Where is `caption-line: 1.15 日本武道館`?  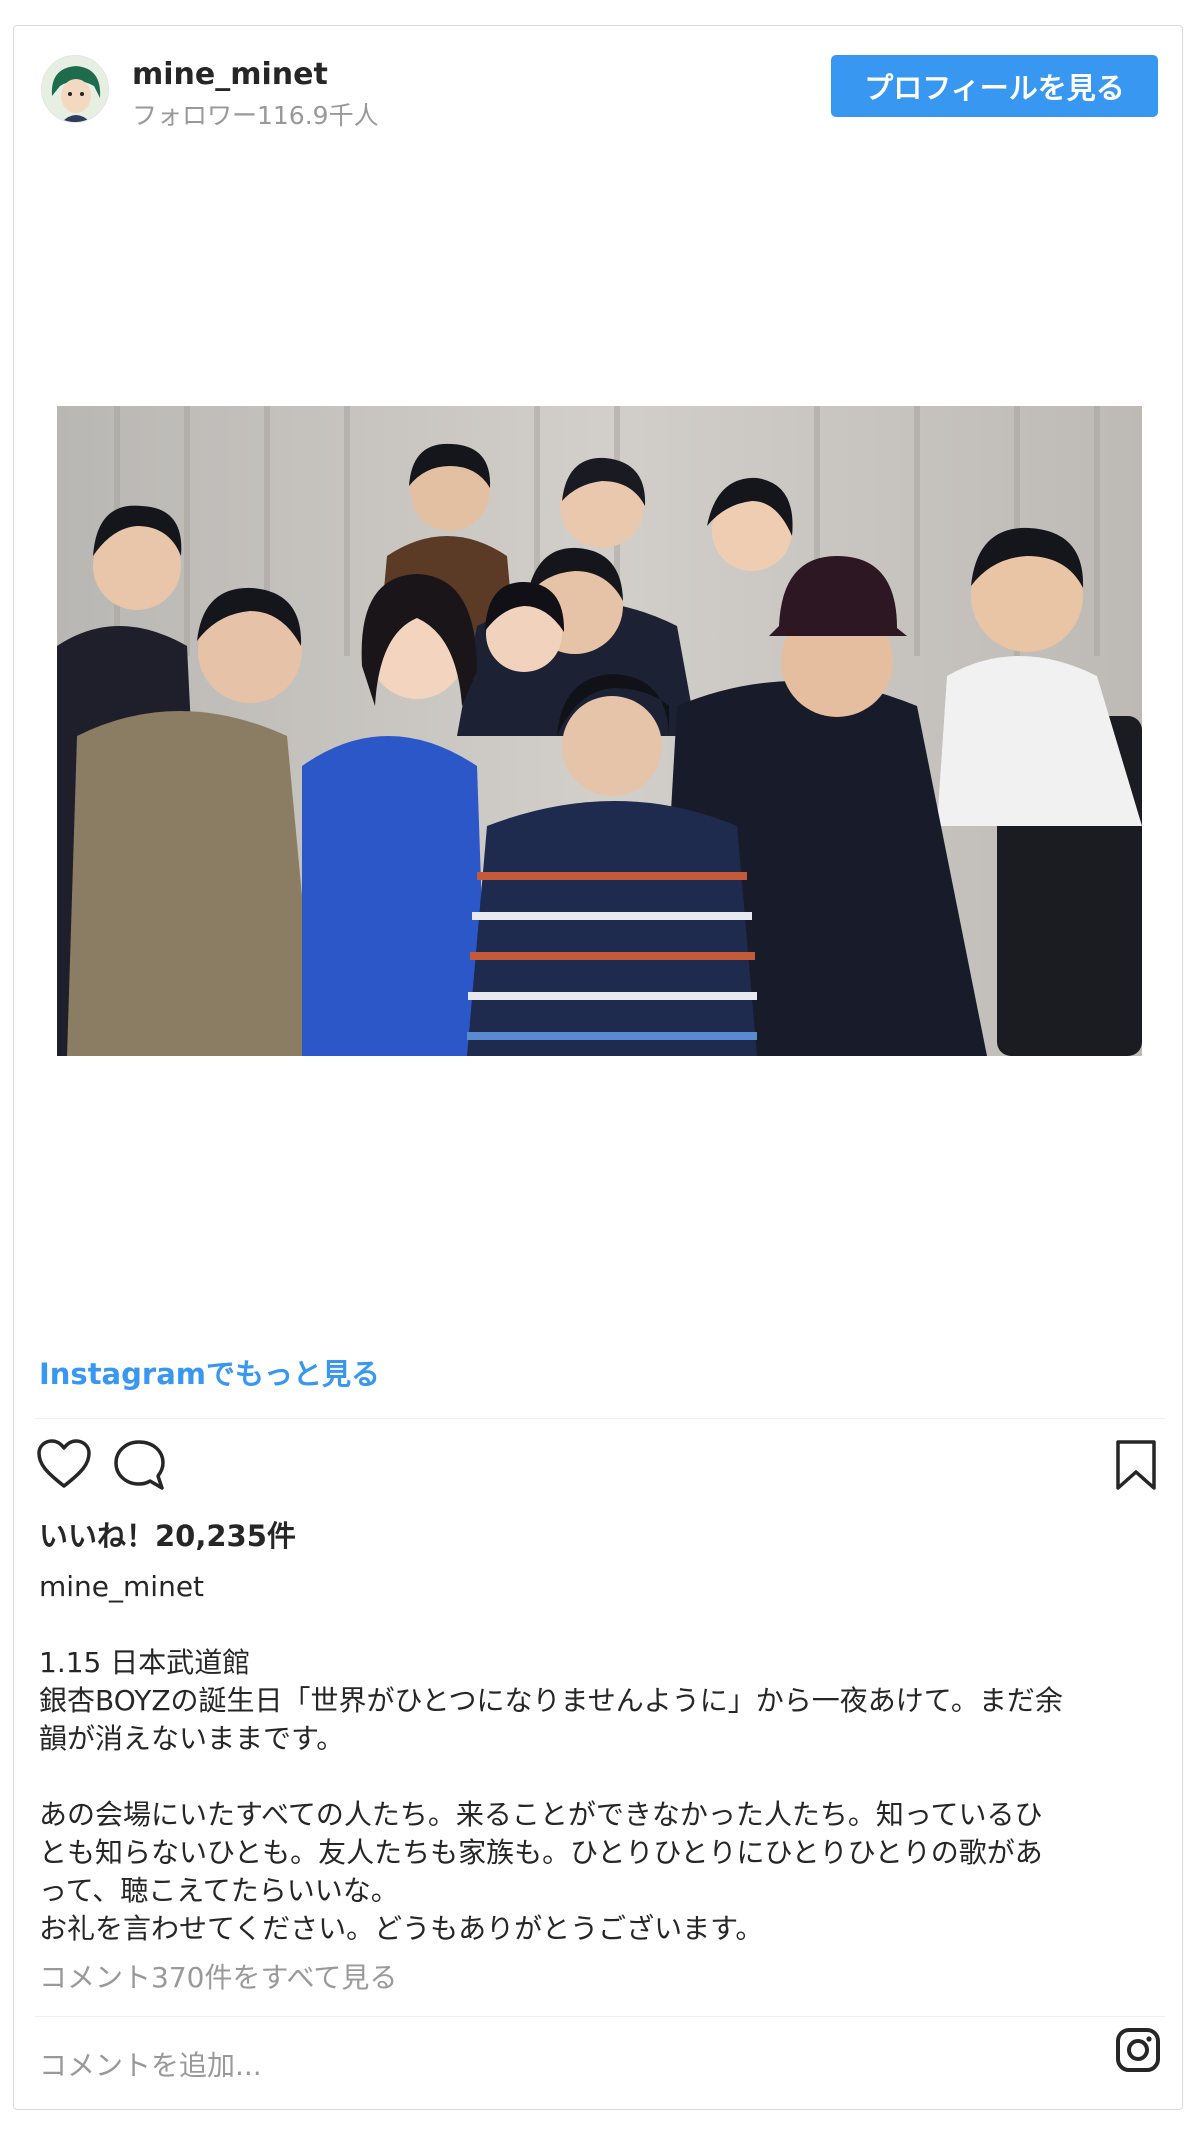
caption-line: 1.15 日本武道館 is located at coordinates (145, 1662).